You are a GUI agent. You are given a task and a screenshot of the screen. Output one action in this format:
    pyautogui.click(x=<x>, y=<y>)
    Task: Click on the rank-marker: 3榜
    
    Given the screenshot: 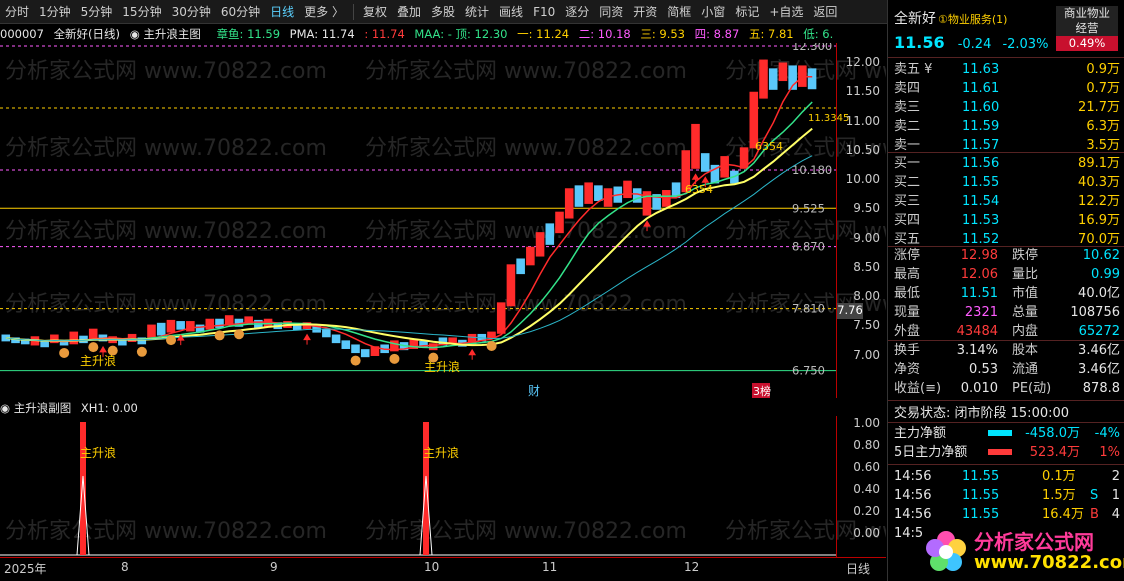 What is the action you would take?
    pyautogui.click(x=762, y=391)
    